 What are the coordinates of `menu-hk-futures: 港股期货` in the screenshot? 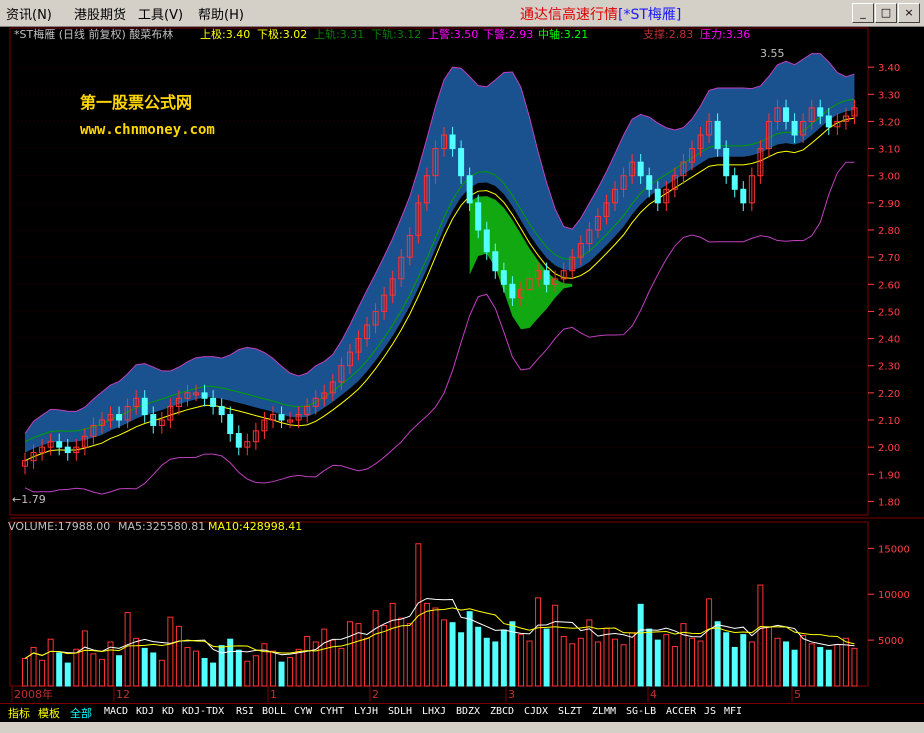 It's located at (100, 13).